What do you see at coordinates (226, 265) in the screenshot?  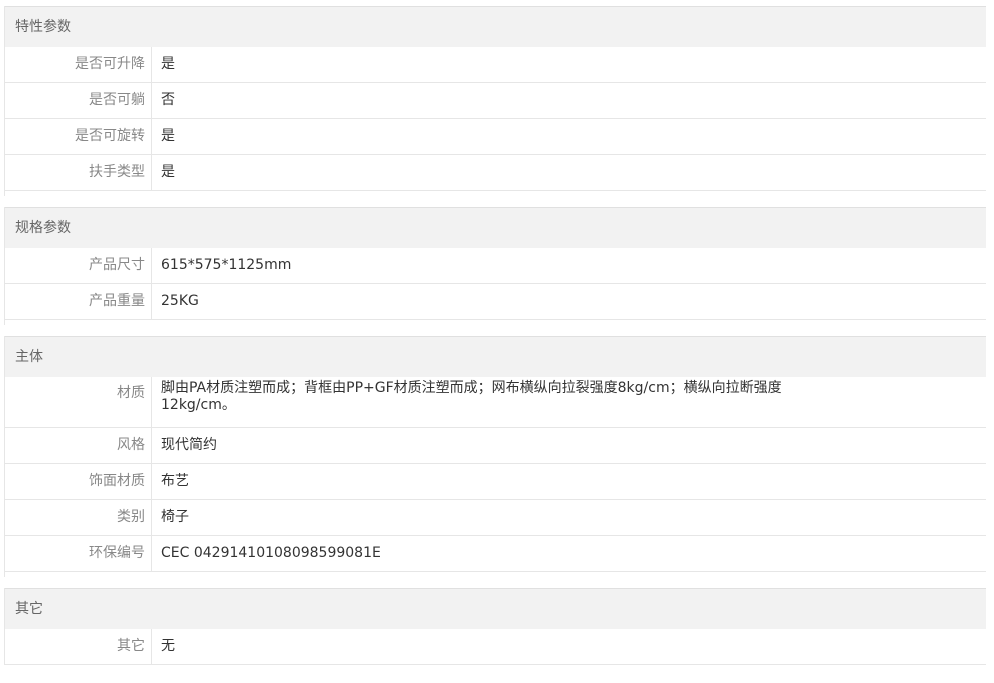 I see `spec-value: 615*575*1125mm` at bounding box center [226, 265].